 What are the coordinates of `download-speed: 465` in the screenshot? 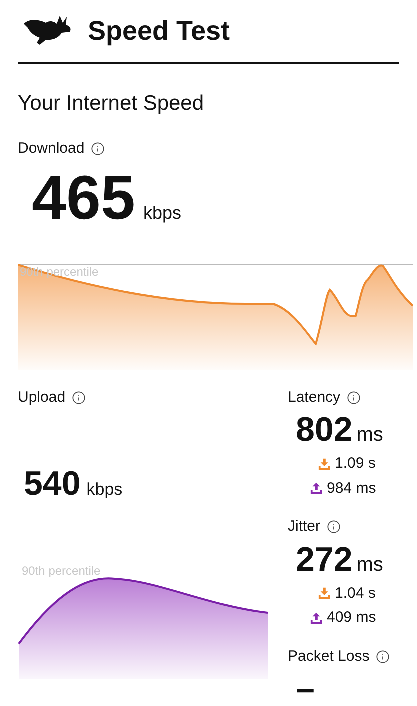 It's located at (84, 199).